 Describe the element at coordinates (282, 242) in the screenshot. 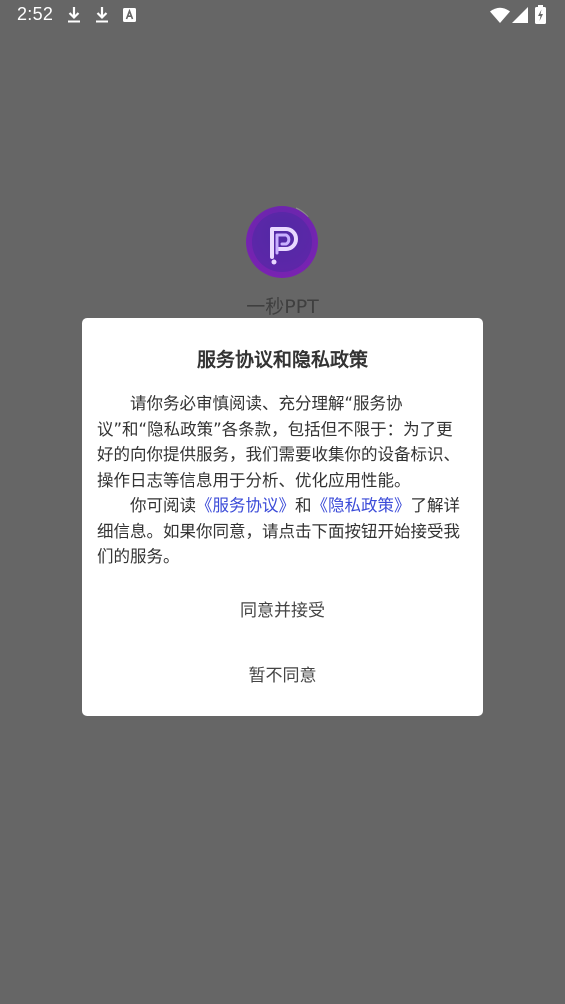

I see `app-logo-icon` at that location.